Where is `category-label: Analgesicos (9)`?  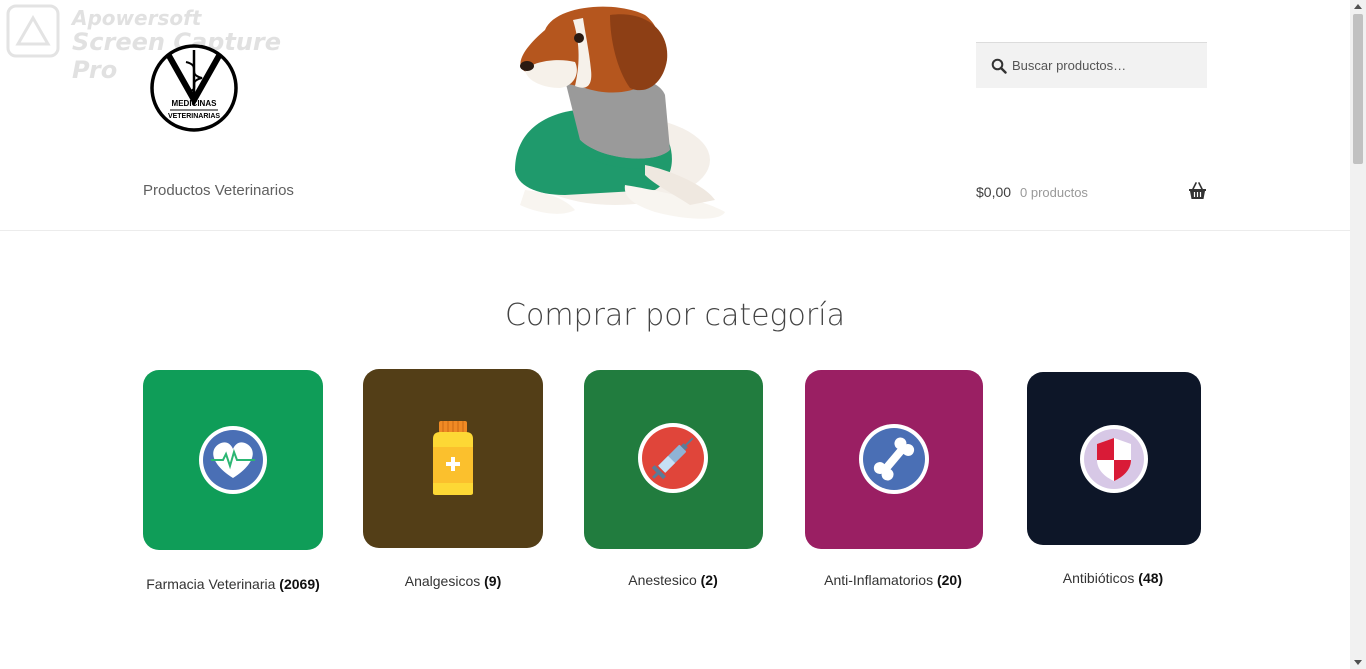 category-label: Analgesicos (9) is located at coordinates (453, 581).